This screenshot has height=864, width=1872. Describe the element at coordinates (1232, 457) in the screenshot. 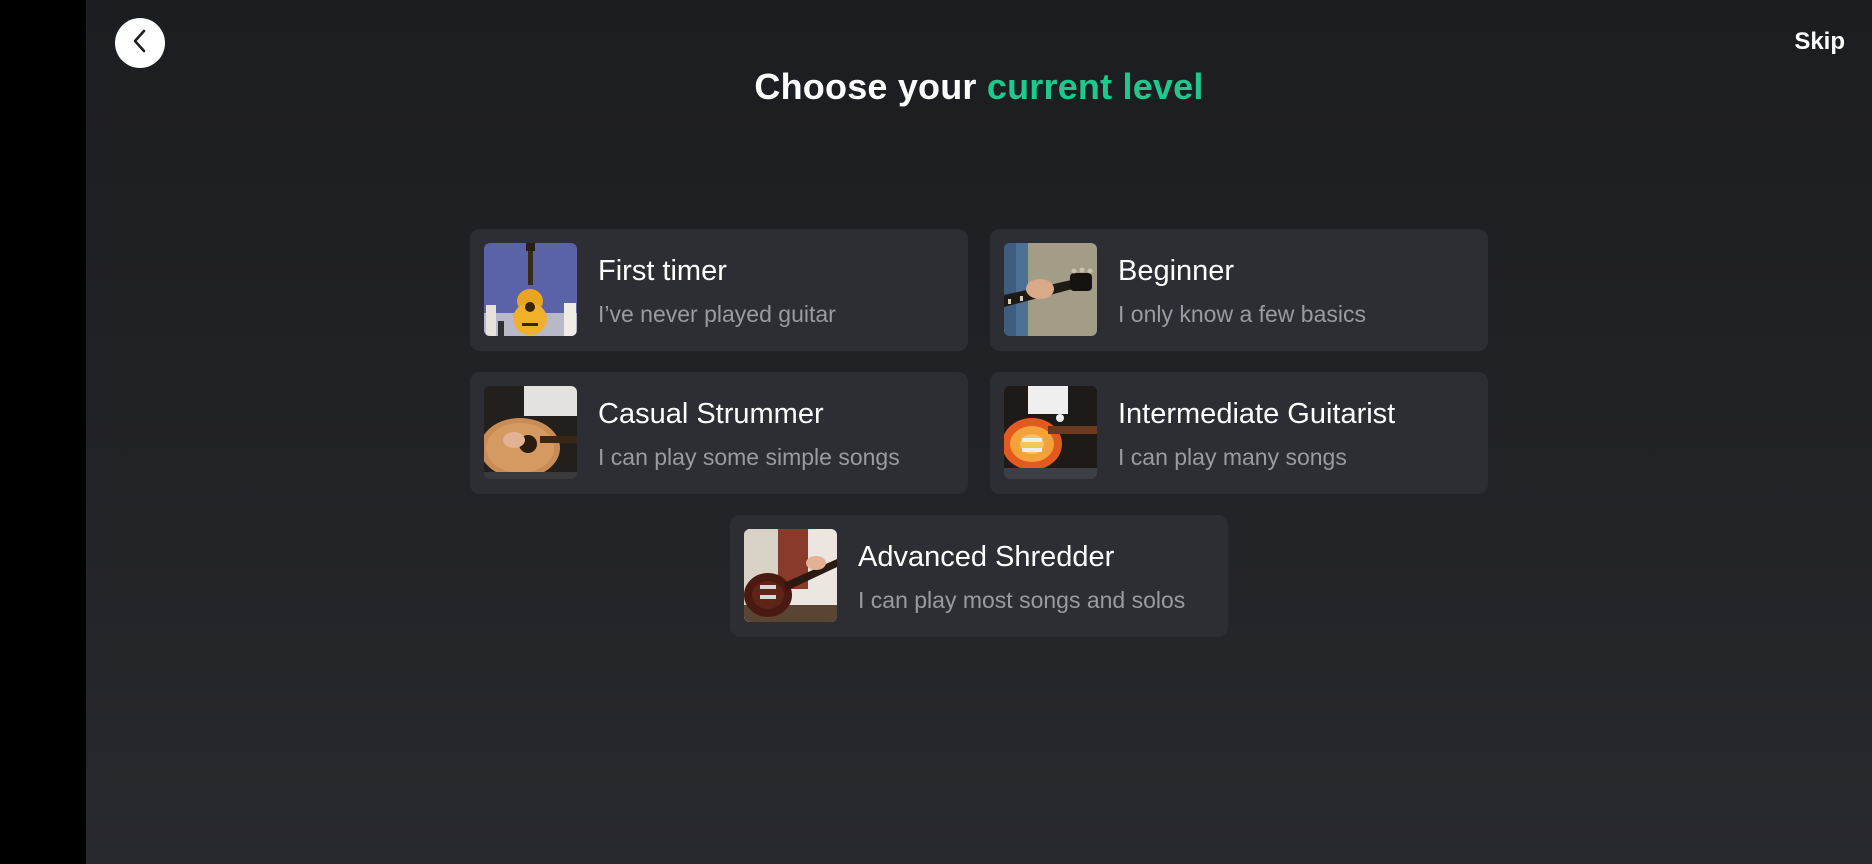

I see `level-subtitle: I can play many songs` at that location.